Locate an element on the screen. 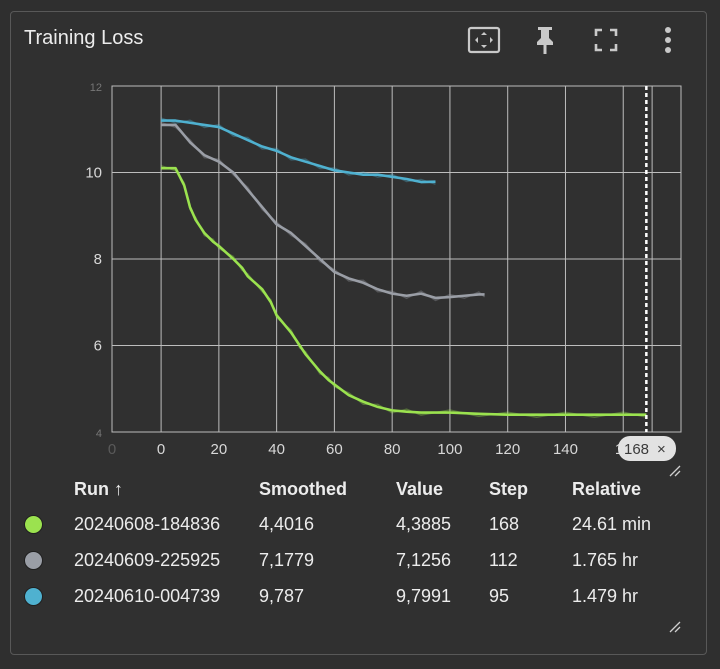 The height and width of the screenshot is (669, 720). step-cursor-badge: 168 × is located at coordinates (647, 448).